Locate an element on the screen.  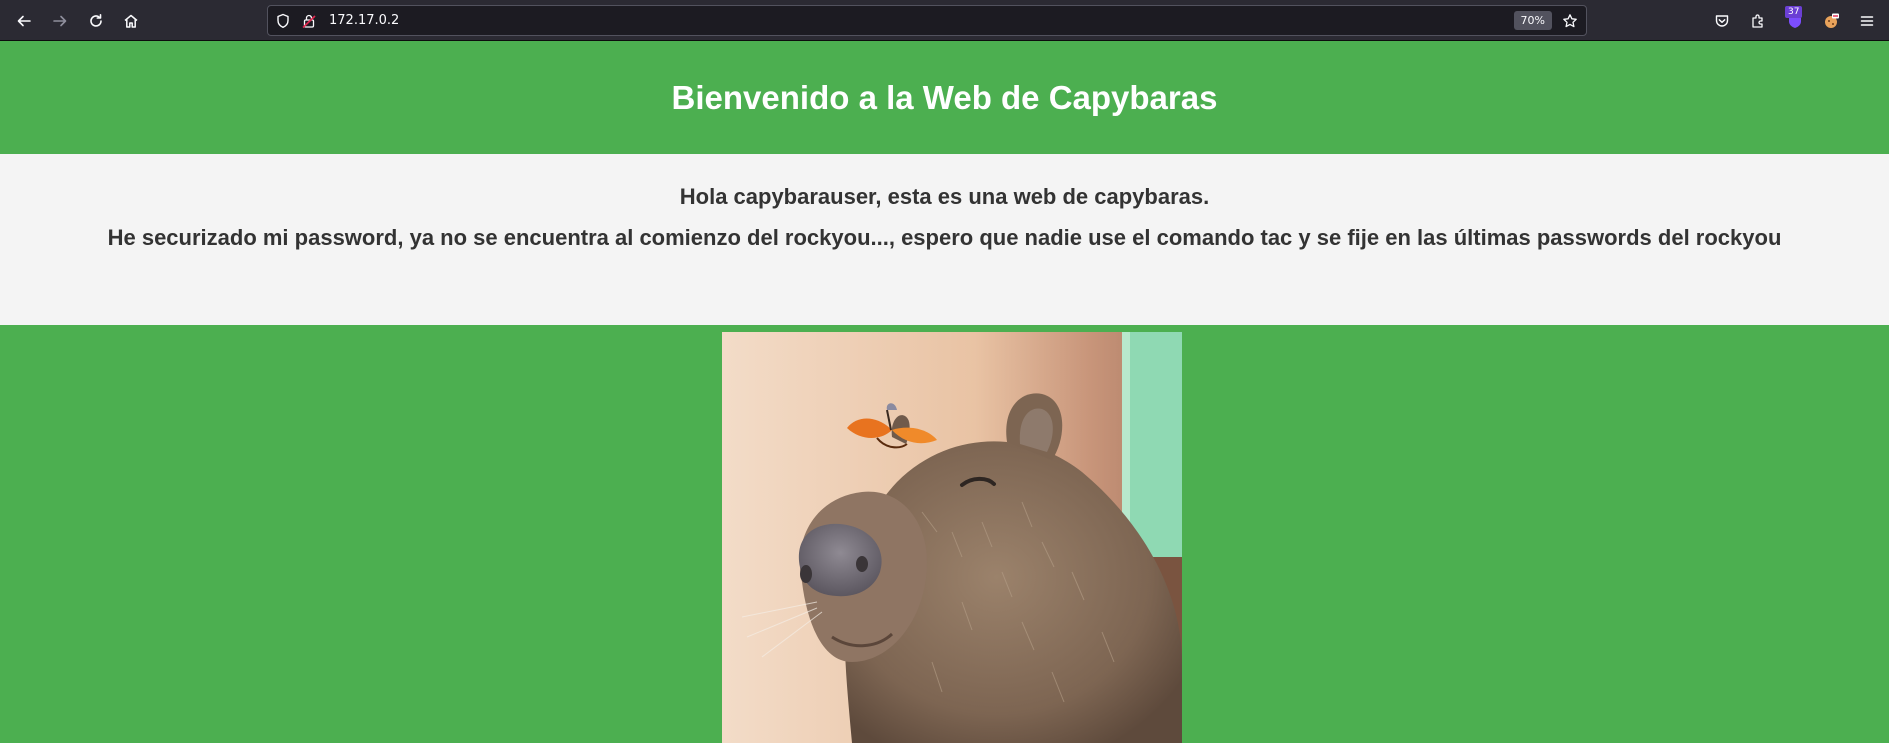
cookie-extension-button is located at coordinates (1831, 21).